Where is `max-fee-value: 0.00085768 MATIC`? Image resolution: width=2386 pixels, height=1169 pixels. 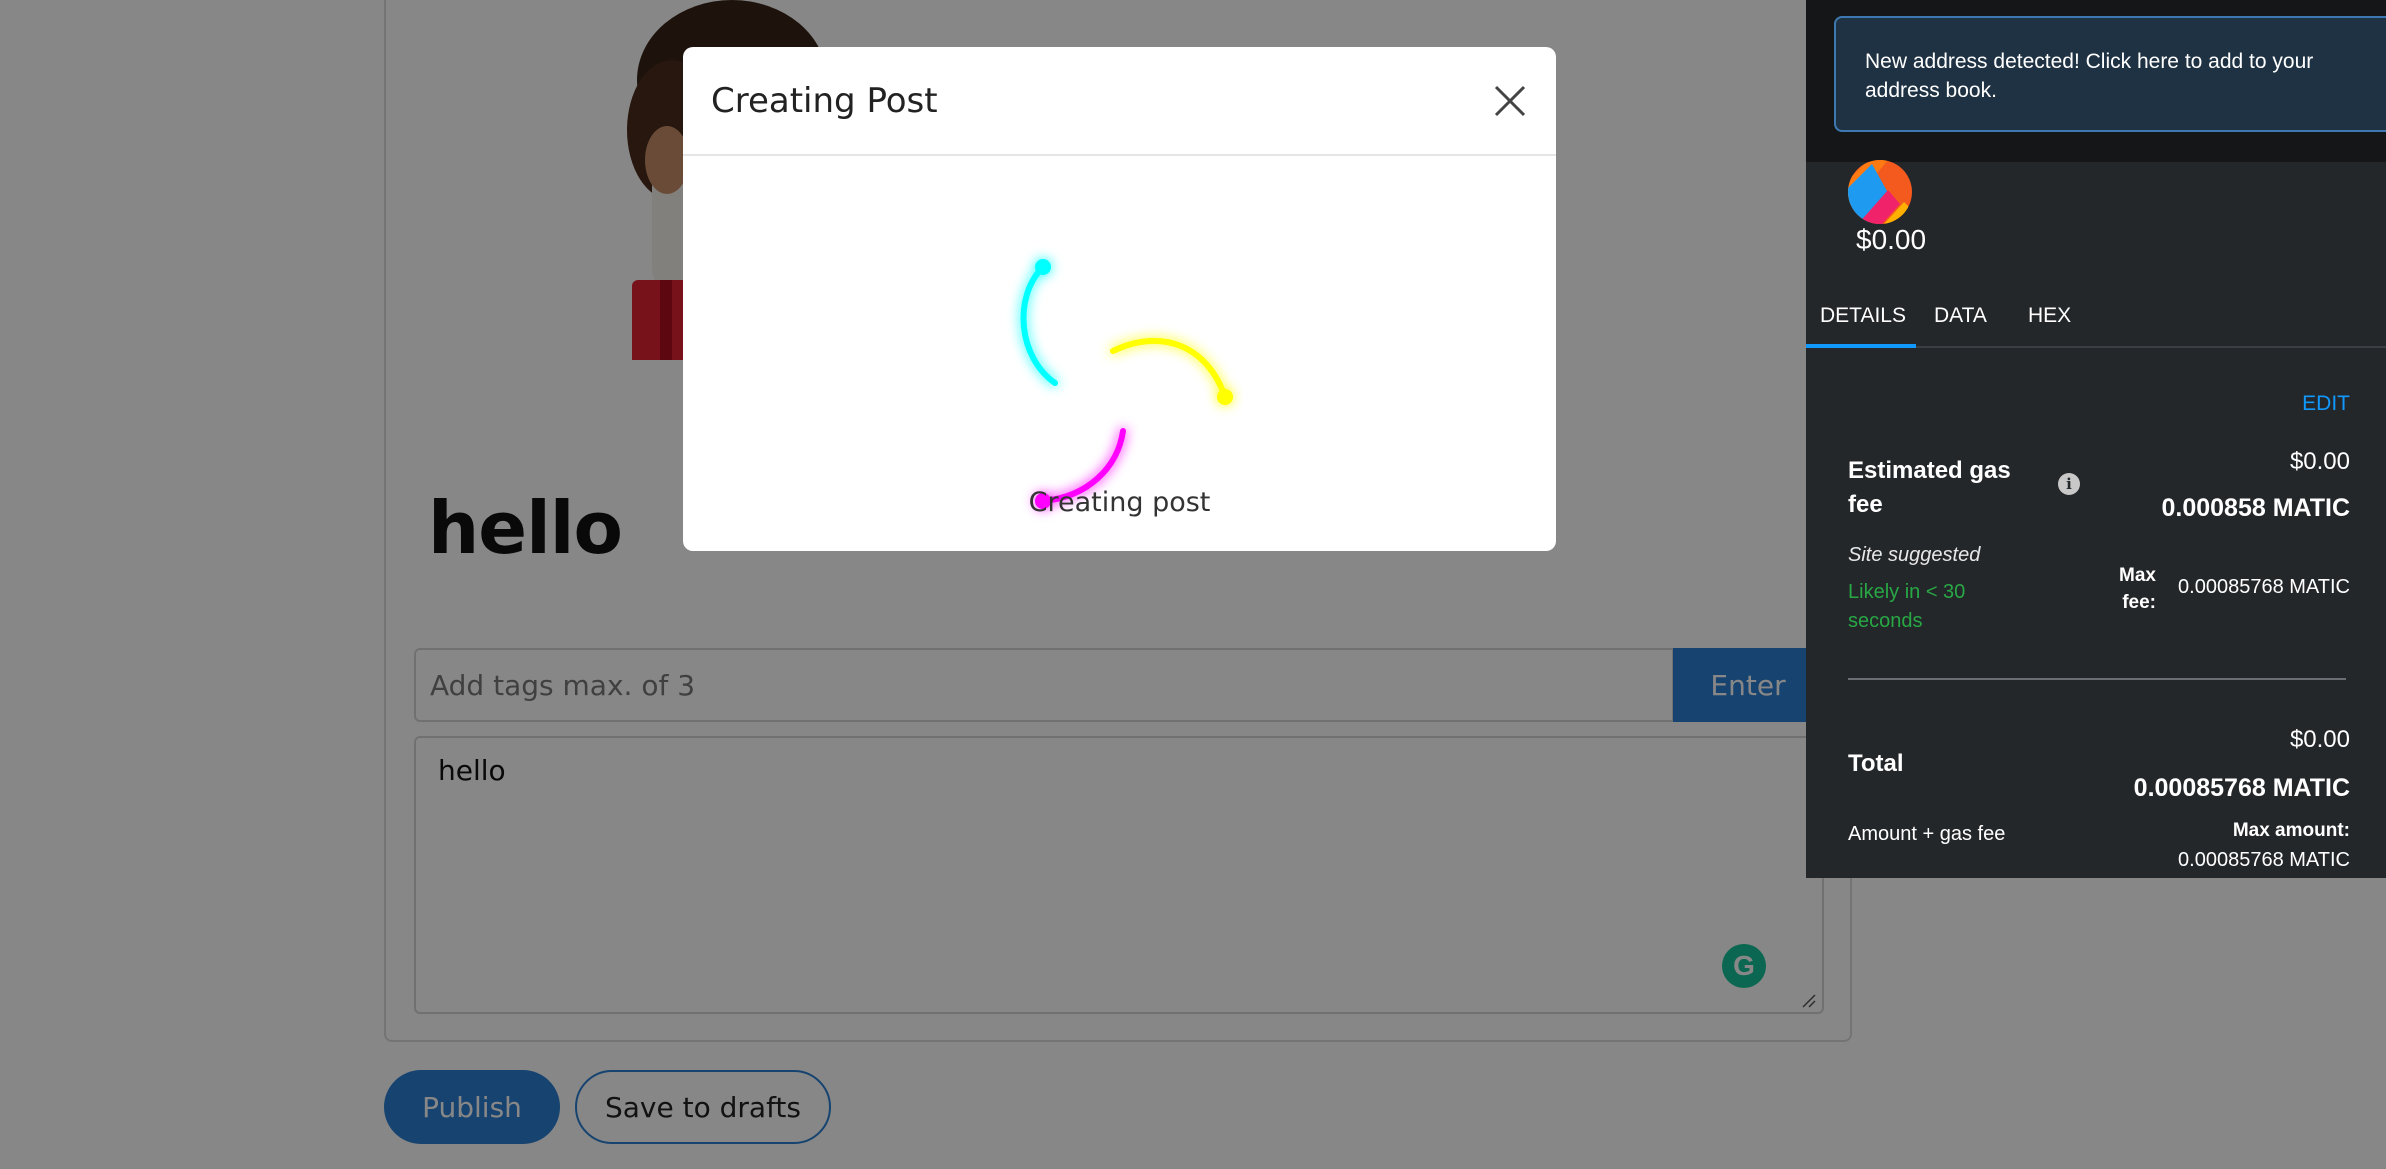 max-fee-value: 0.00085768 MATIC is located at coordinates (2264, 587).